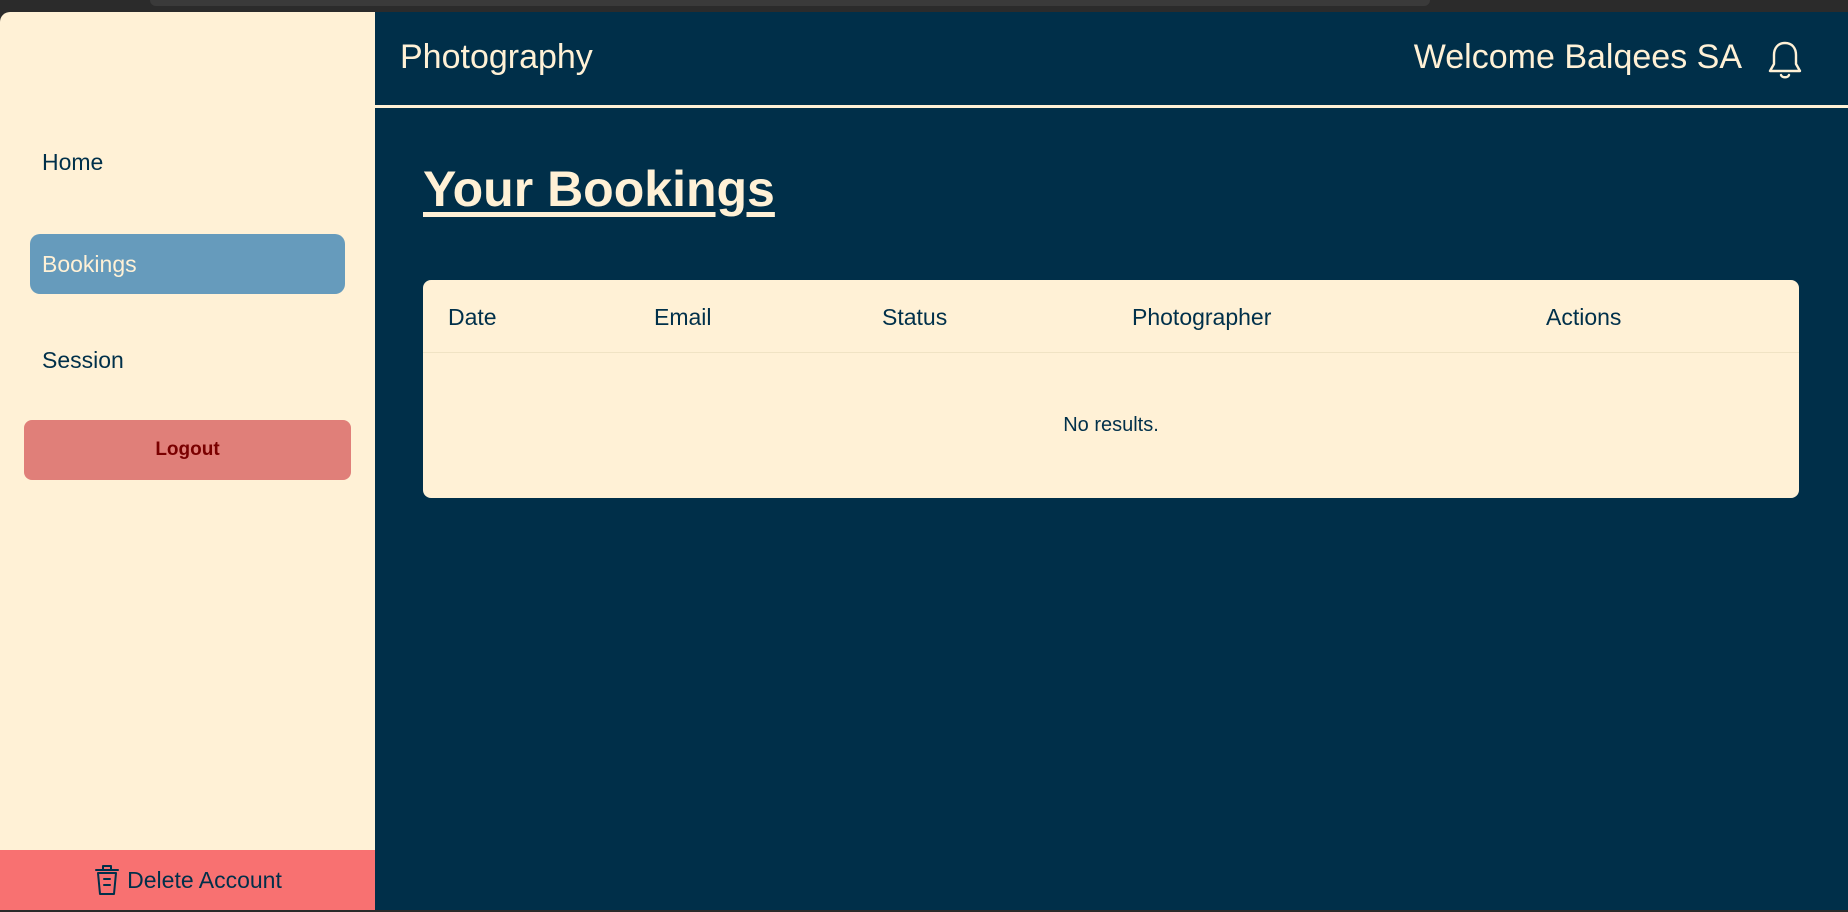 Image resolution: width=1848 pixels, height=912 pixels. I want to click on delete-account-button: Delete Account, so click(187, 880).